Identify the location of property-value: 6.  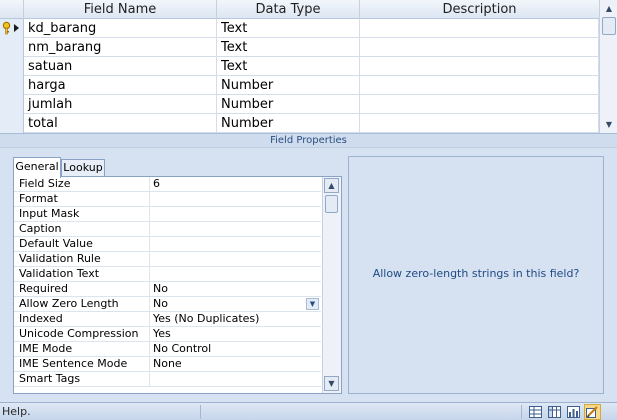
(236, 184).